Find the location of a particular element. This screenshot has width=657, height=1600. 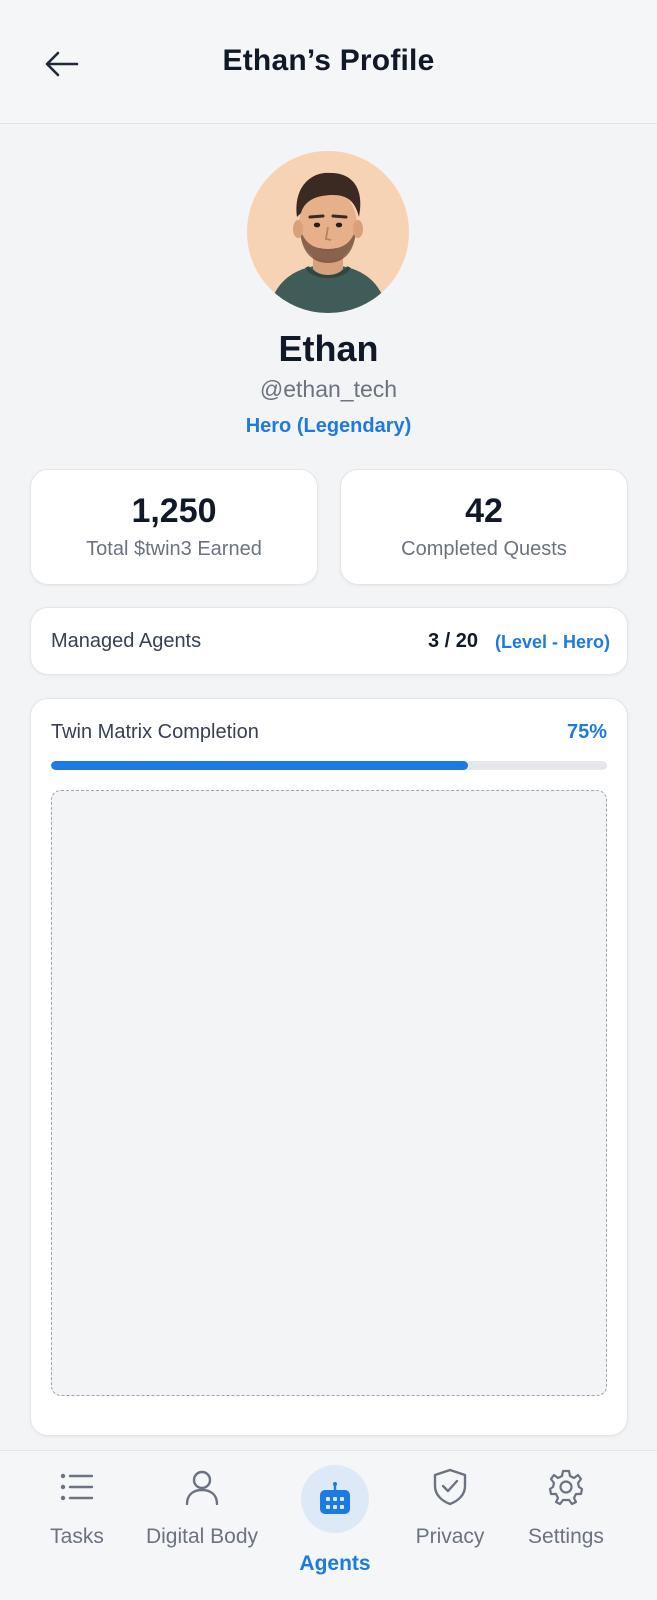

managed-agents-card: Managed Agents 3 / 20 (Level - Hero) is located at coordinates (329, 641).